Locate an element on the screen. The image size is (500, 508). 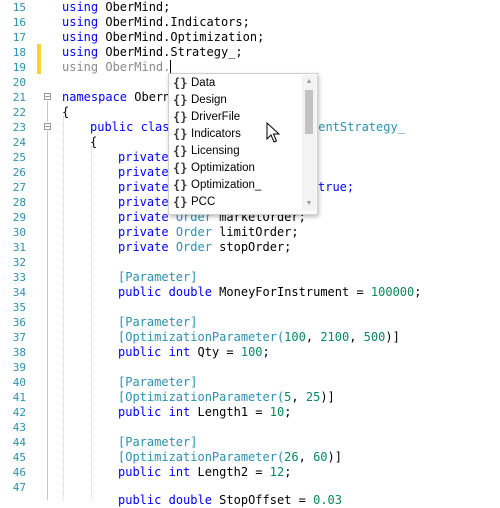
line-number: 22 is located at coordinates (19, 112).